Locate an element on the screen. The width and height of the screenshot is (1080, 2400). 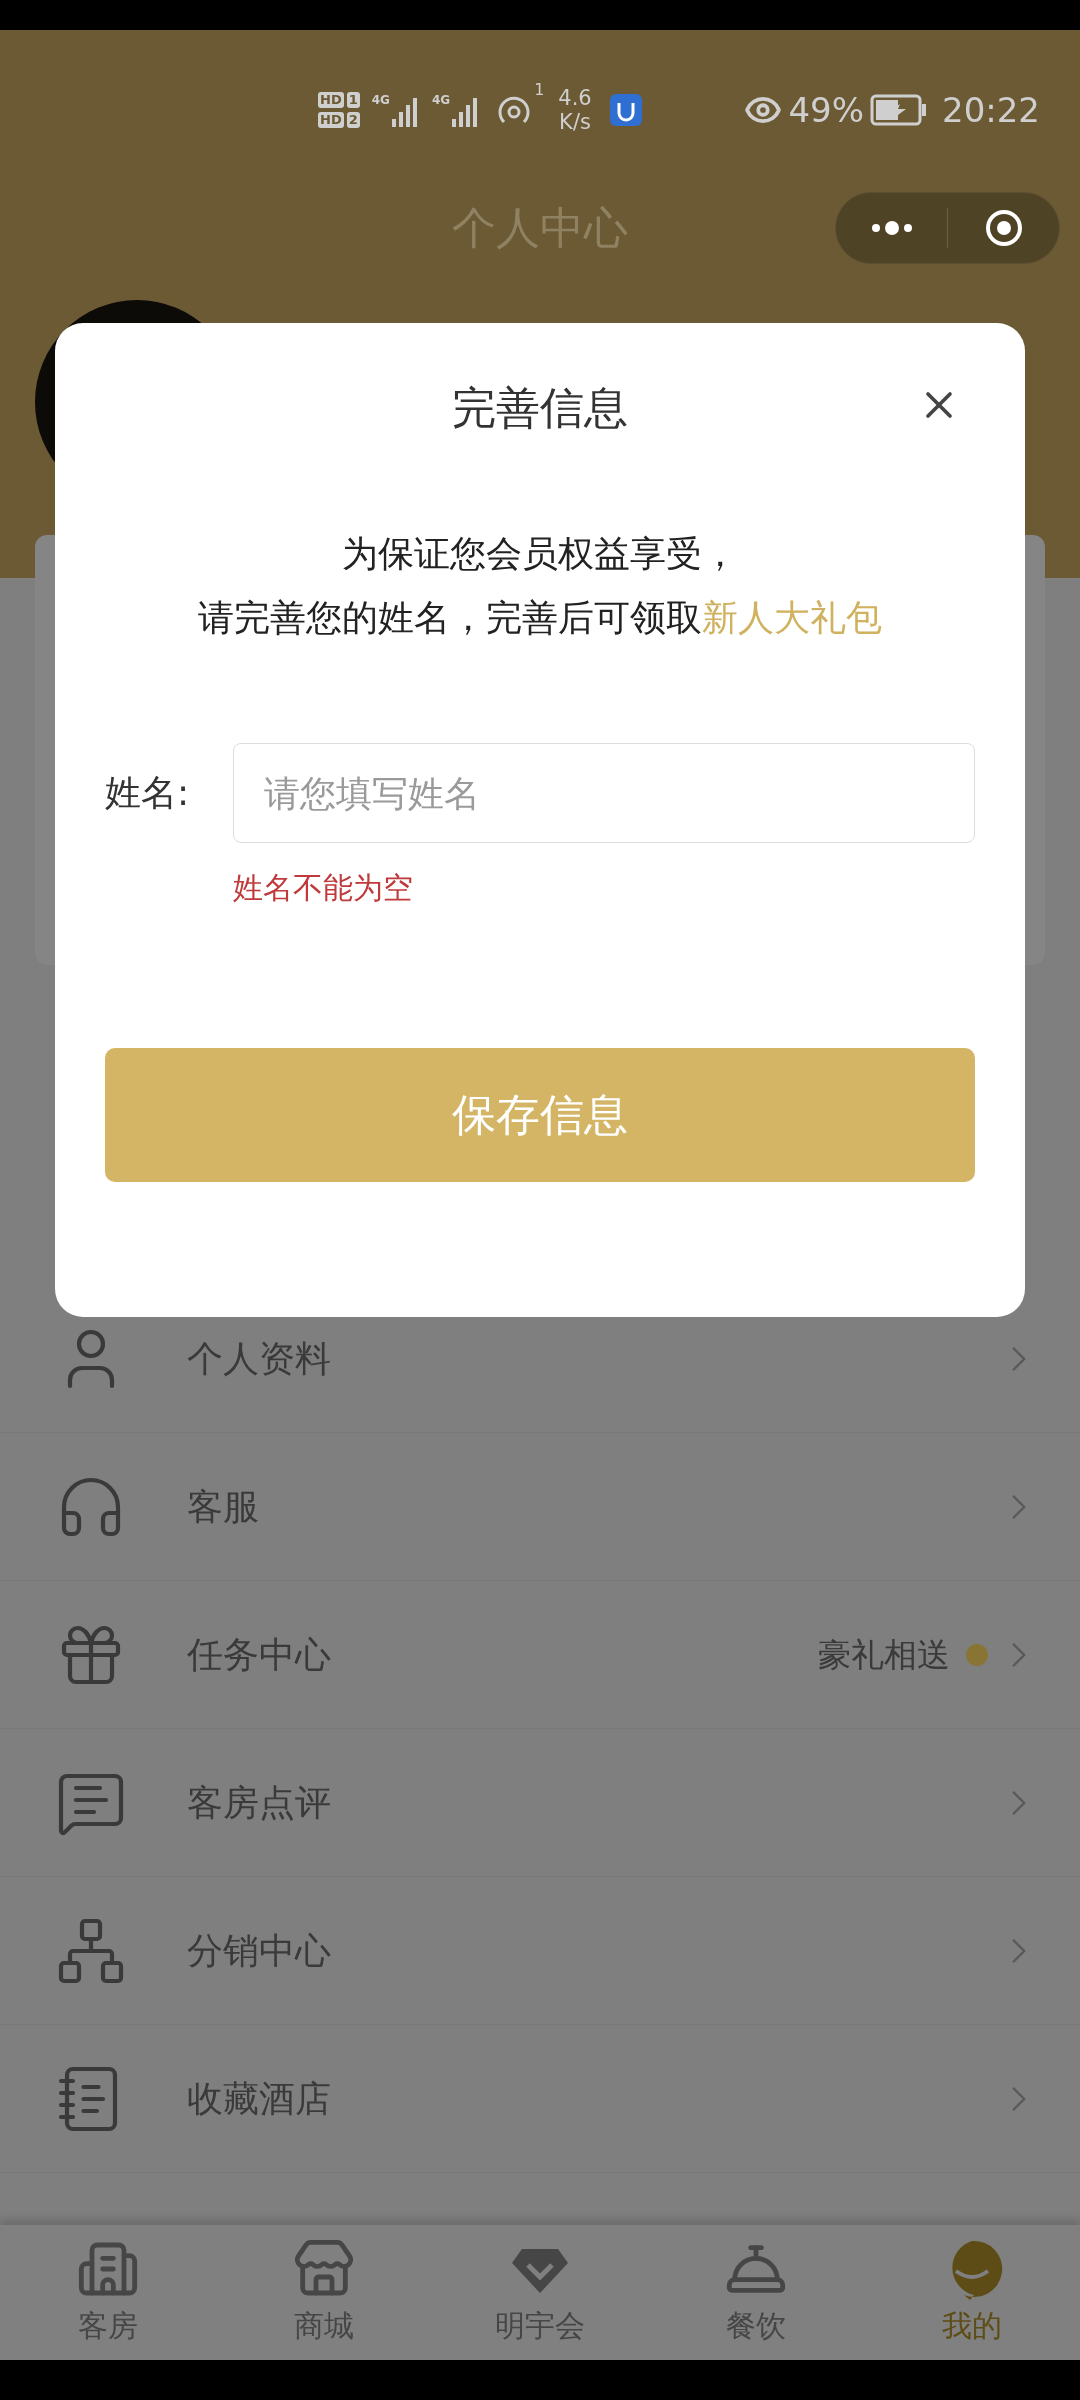
menu-item: 任务中心 豪礼相送 is located at coordinates (540, 1655).